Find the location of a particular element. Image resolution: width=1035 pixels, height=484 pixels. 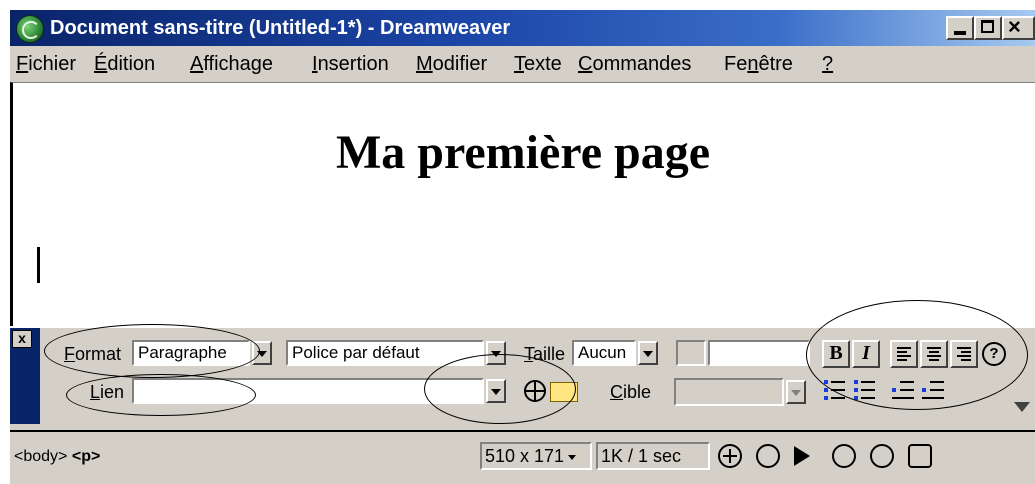

menu-texte: Texte is located at coordinates (538, 64).